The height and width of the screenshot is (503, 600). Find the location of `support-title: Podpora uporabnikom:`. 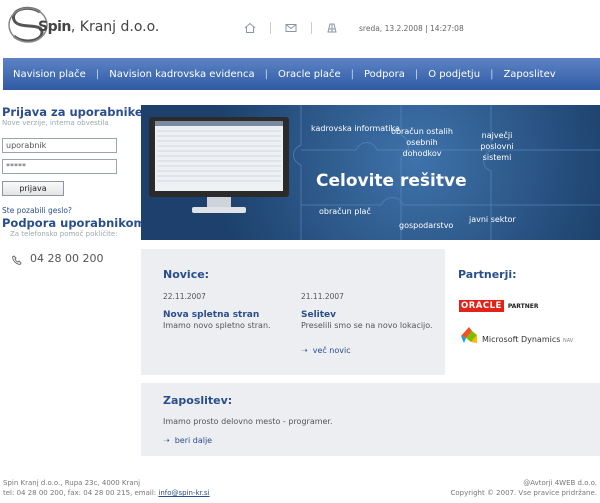

support-title: Podpora uporabnikom: is located at coordinates (76, 223).